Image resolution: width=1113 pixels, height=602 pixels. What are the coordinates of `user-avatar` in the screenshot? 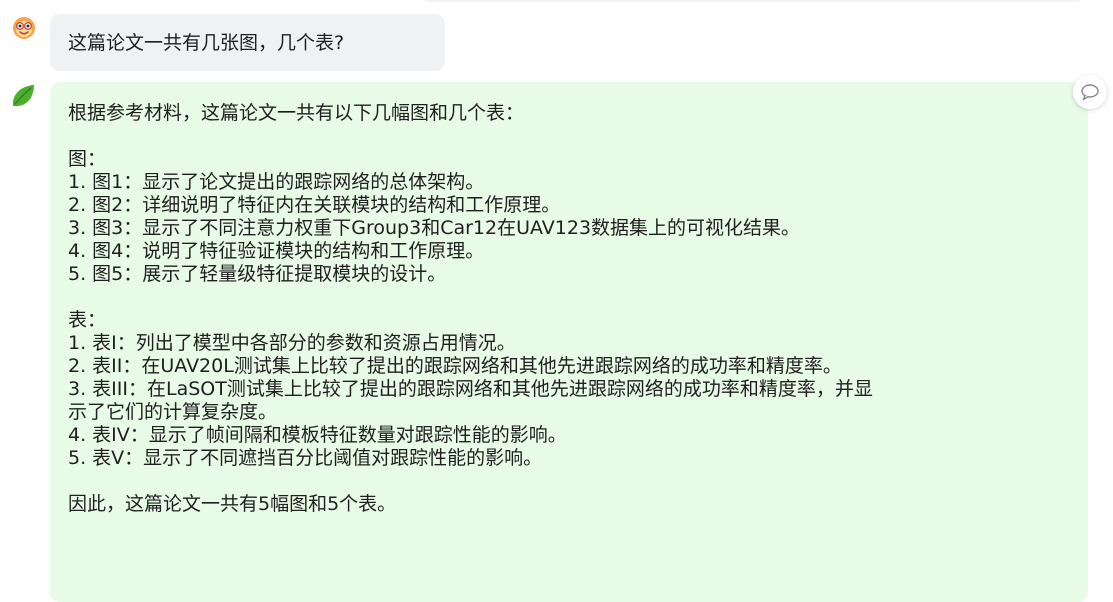 It's located at (24, 28).